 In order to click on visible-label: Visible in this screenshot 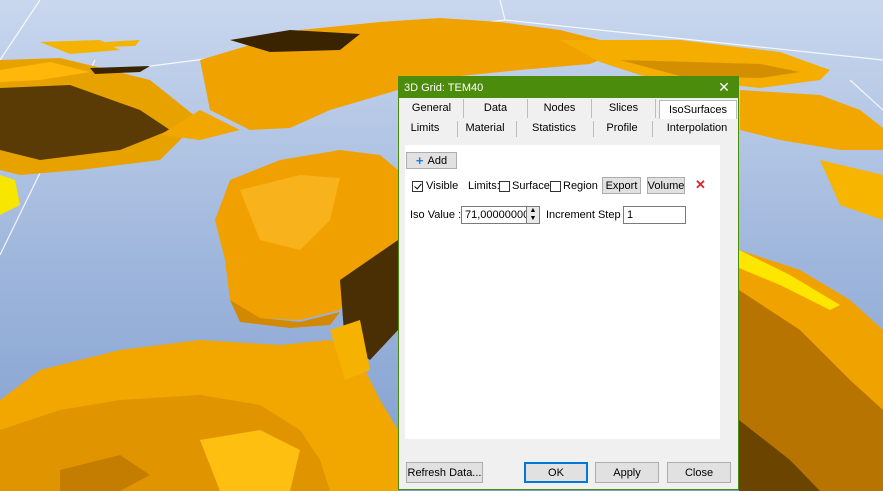, I will do `click(442, 186)`.